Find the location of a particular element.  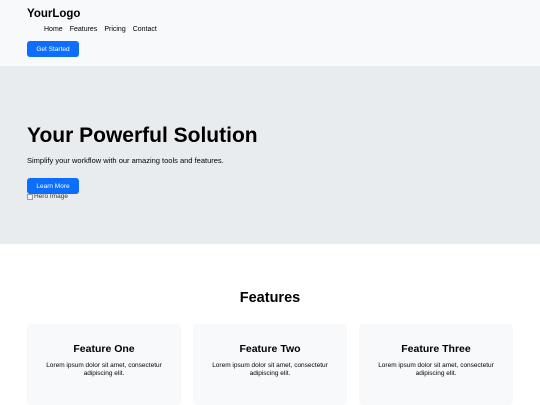

feature-card-title: Feature One is located at coordinates (104, 349).